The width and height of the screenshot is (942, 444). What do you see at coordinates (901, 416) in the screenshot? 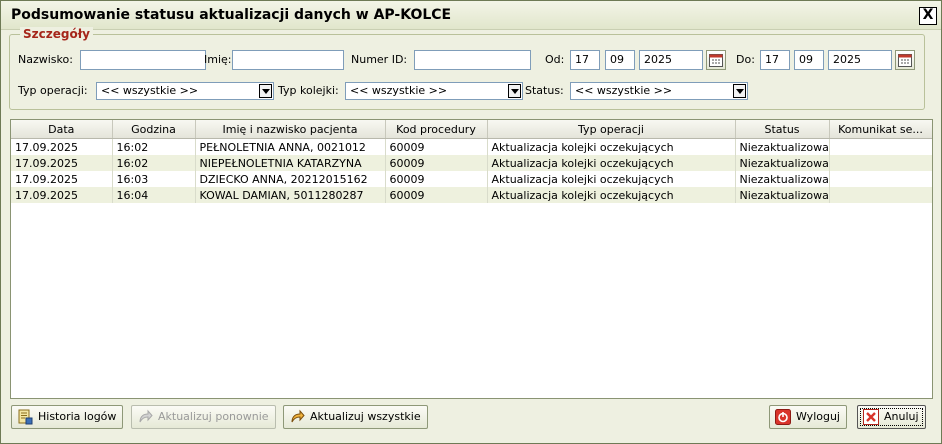
I see `cancel-label: Anuluj` at bounding box center [901, 416].